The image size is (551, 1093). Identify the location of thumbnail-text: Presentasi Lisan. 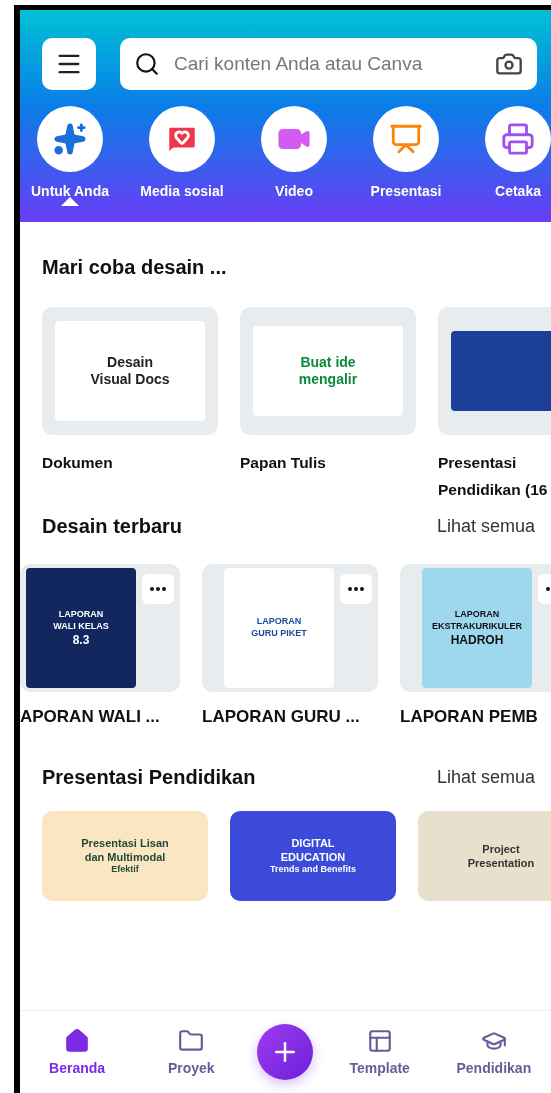
(125, 843).